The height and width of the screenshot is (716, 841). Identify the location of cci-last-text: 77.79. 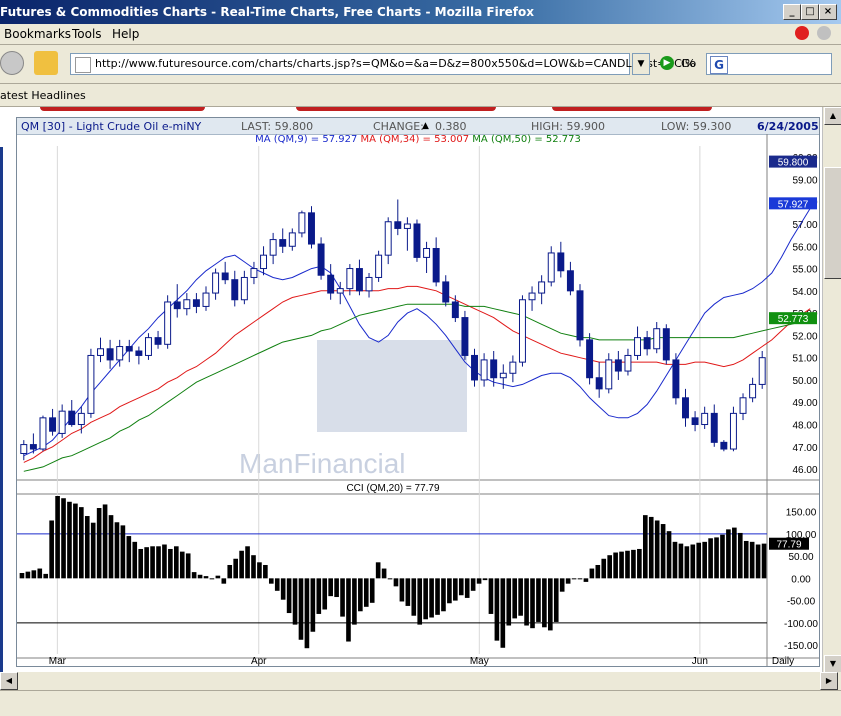
(788, 545).